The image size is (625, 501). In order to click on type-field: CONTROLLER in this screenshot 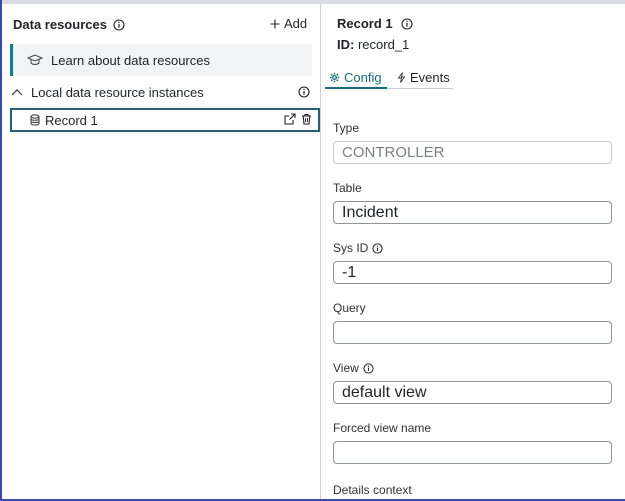, I will do `click(472, 152)`.